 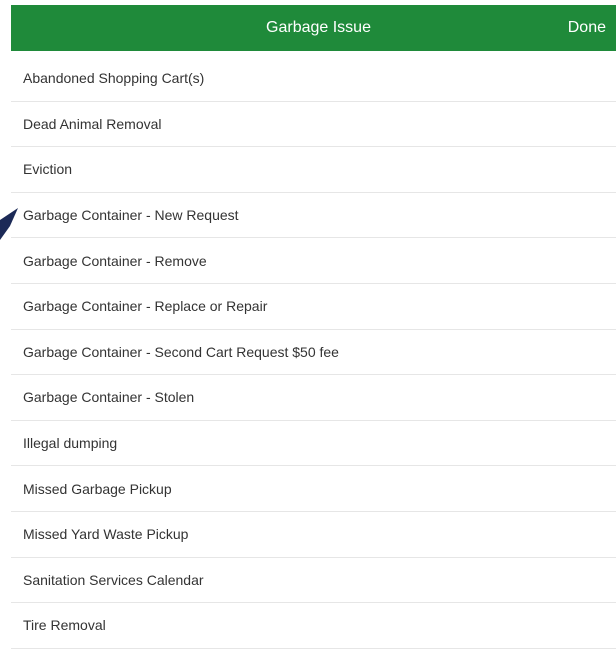 What do you see at coordinates (106, 534) in the screenshot?
I see `list-item-label: Missed Yard Waste Pickup` at bounding box center [106, 534].